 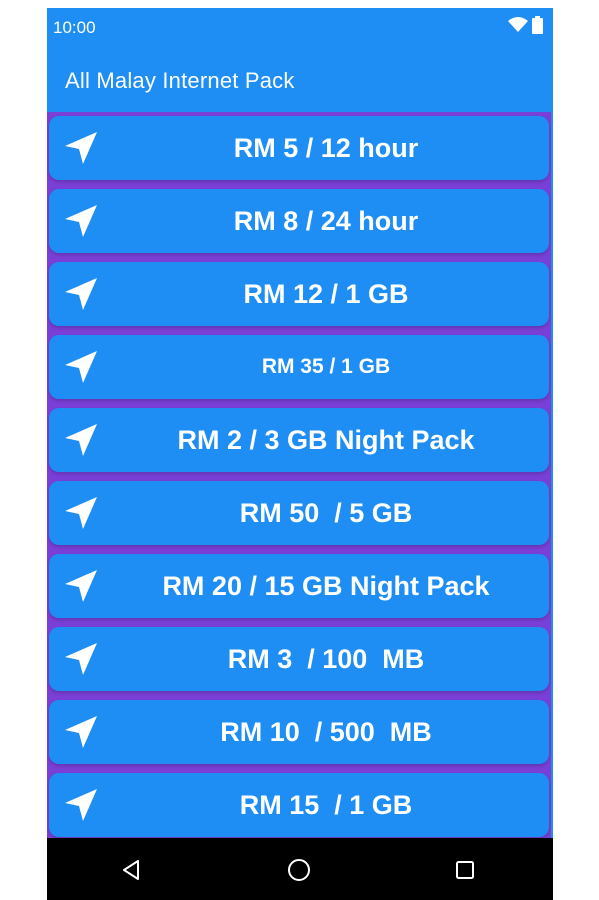 What do you see at coordinates (326, 220) in the screenshot?
I see `pack-label: RM 8 / 24 hour` at bounding box center [326, 220].